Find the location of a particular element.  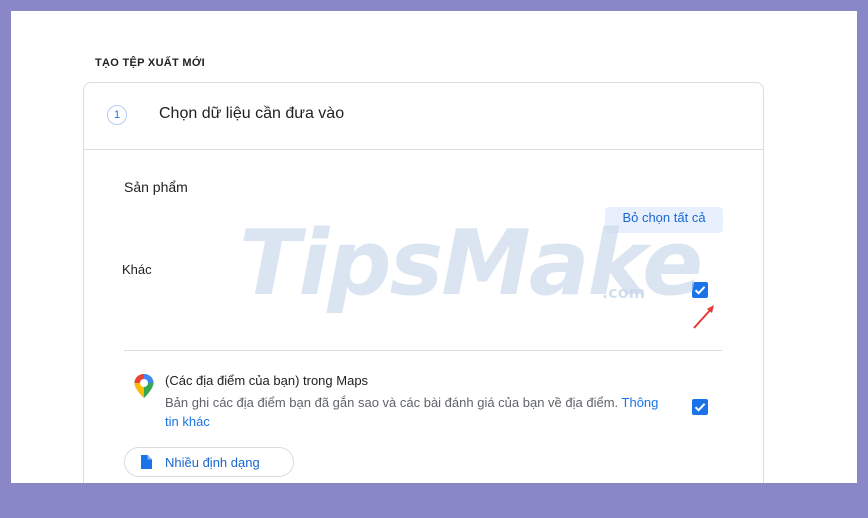

step-header: 1 Chọn dữ liệu cần đưa vào is located at coordinates (423, 116).